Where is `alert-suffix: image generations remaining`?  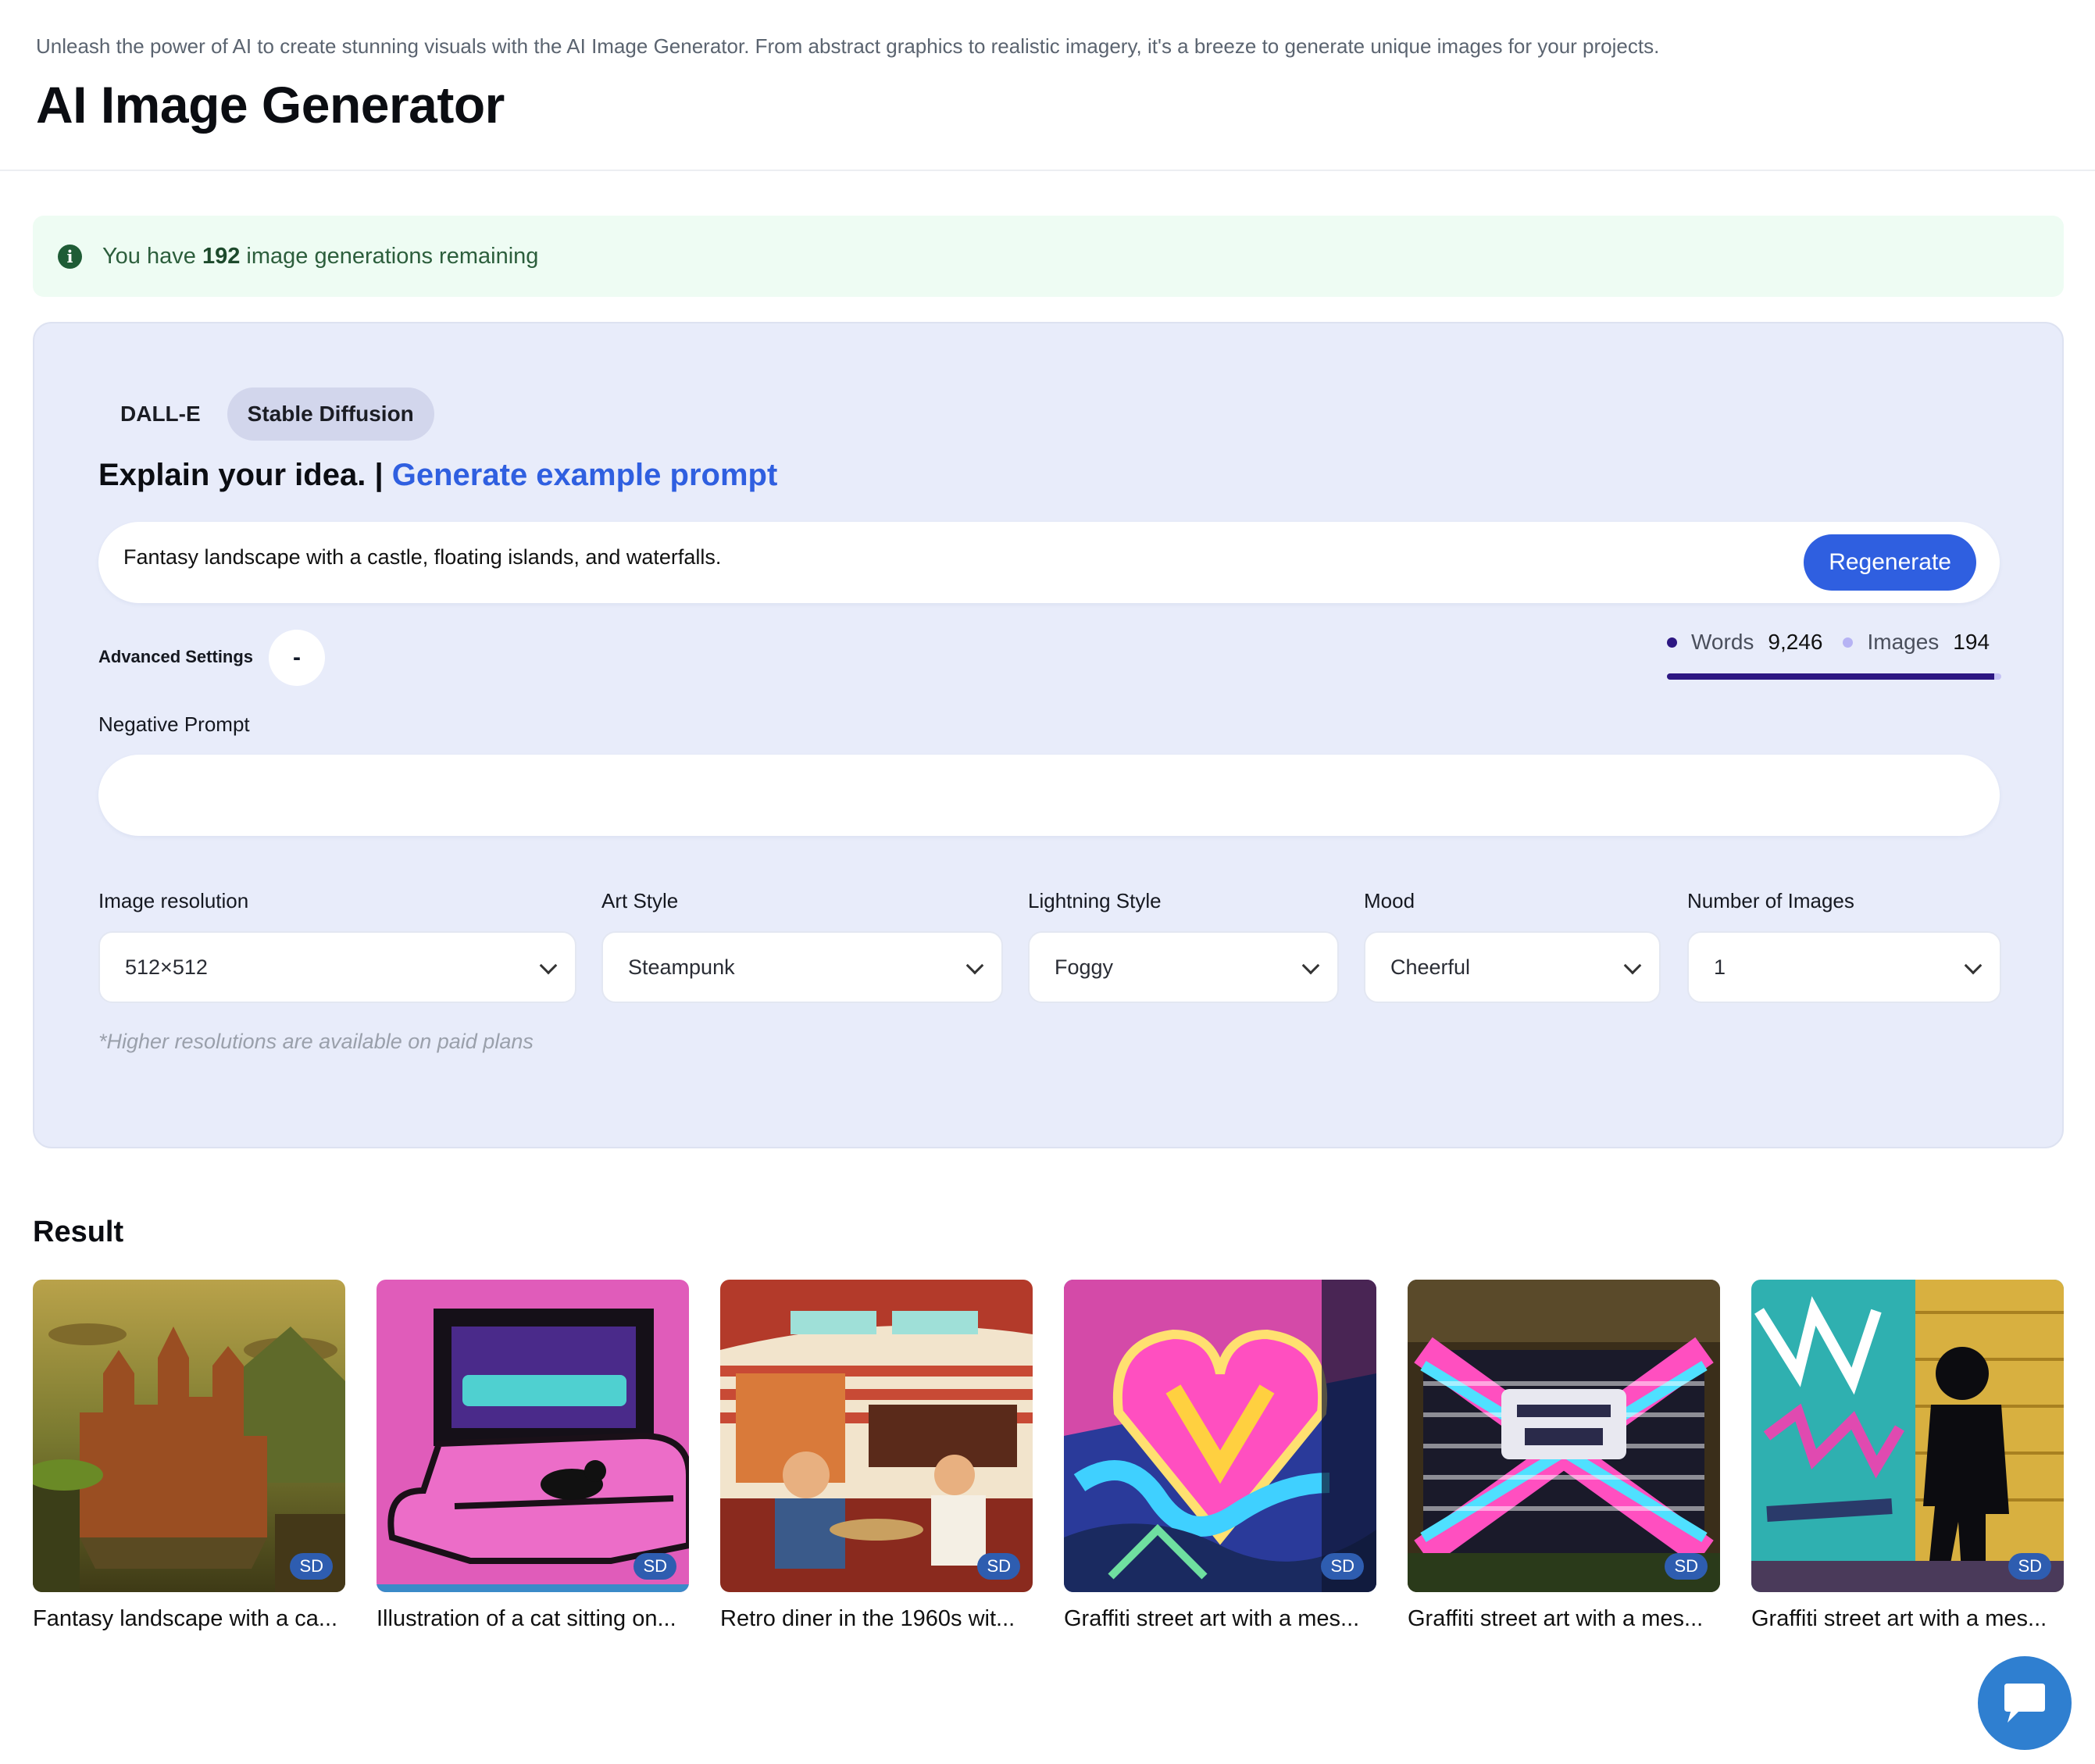
alert-suffix: image generations remaining is located at coordinates (392, 256).